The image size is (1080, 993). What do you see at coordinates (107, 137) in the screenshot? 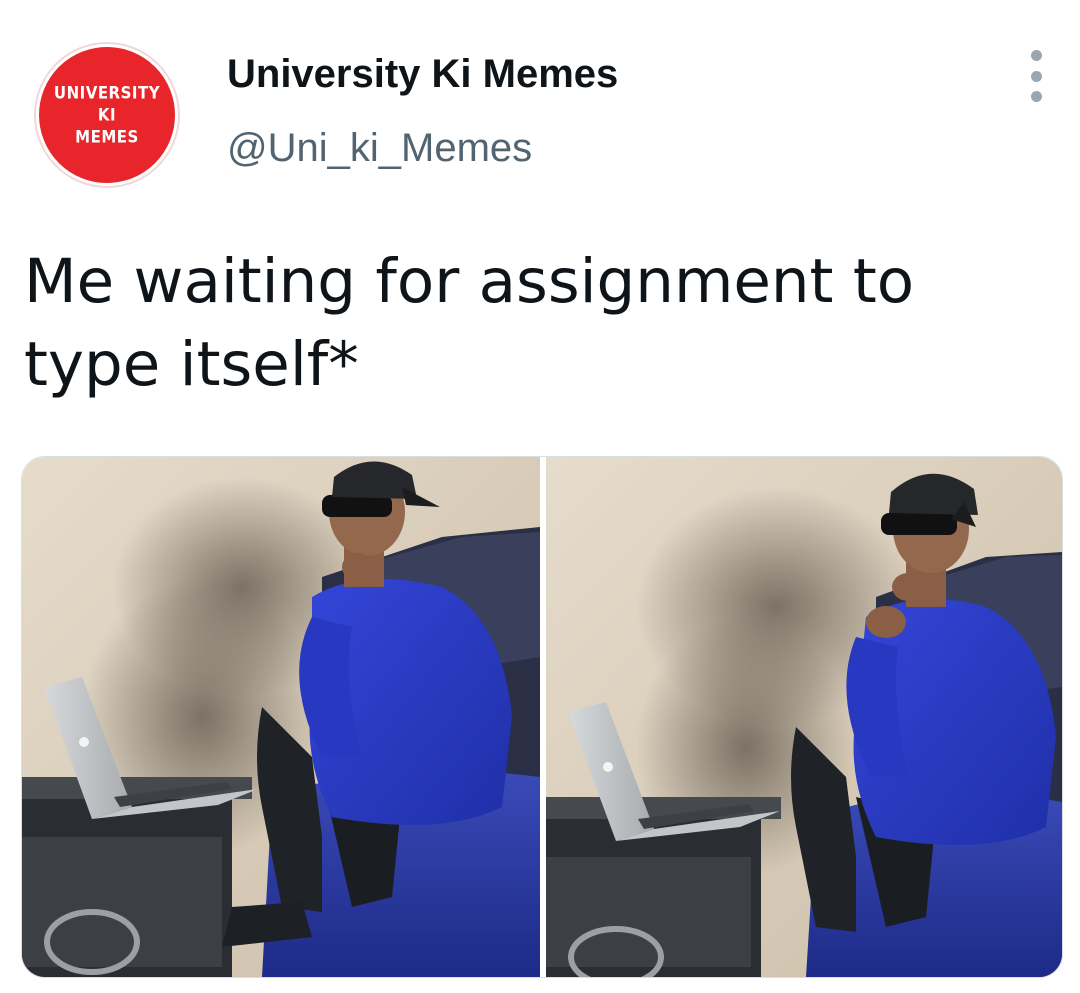
I see `avatar-text-line: MEMES` at bounding box center [107, 137].